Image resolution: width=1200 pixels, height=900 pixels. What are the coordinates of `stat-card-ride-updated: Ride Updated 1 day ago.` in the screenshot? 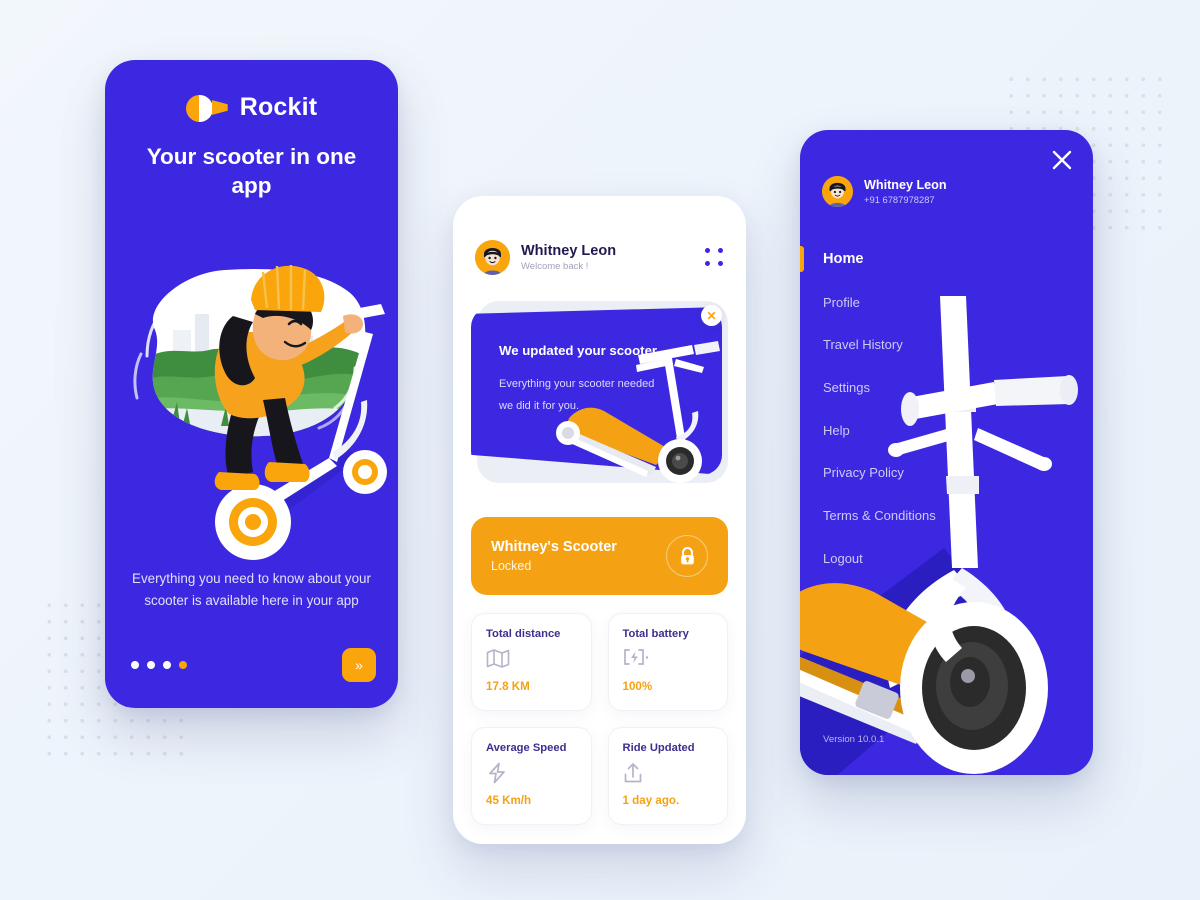 It's located at (667, 776).